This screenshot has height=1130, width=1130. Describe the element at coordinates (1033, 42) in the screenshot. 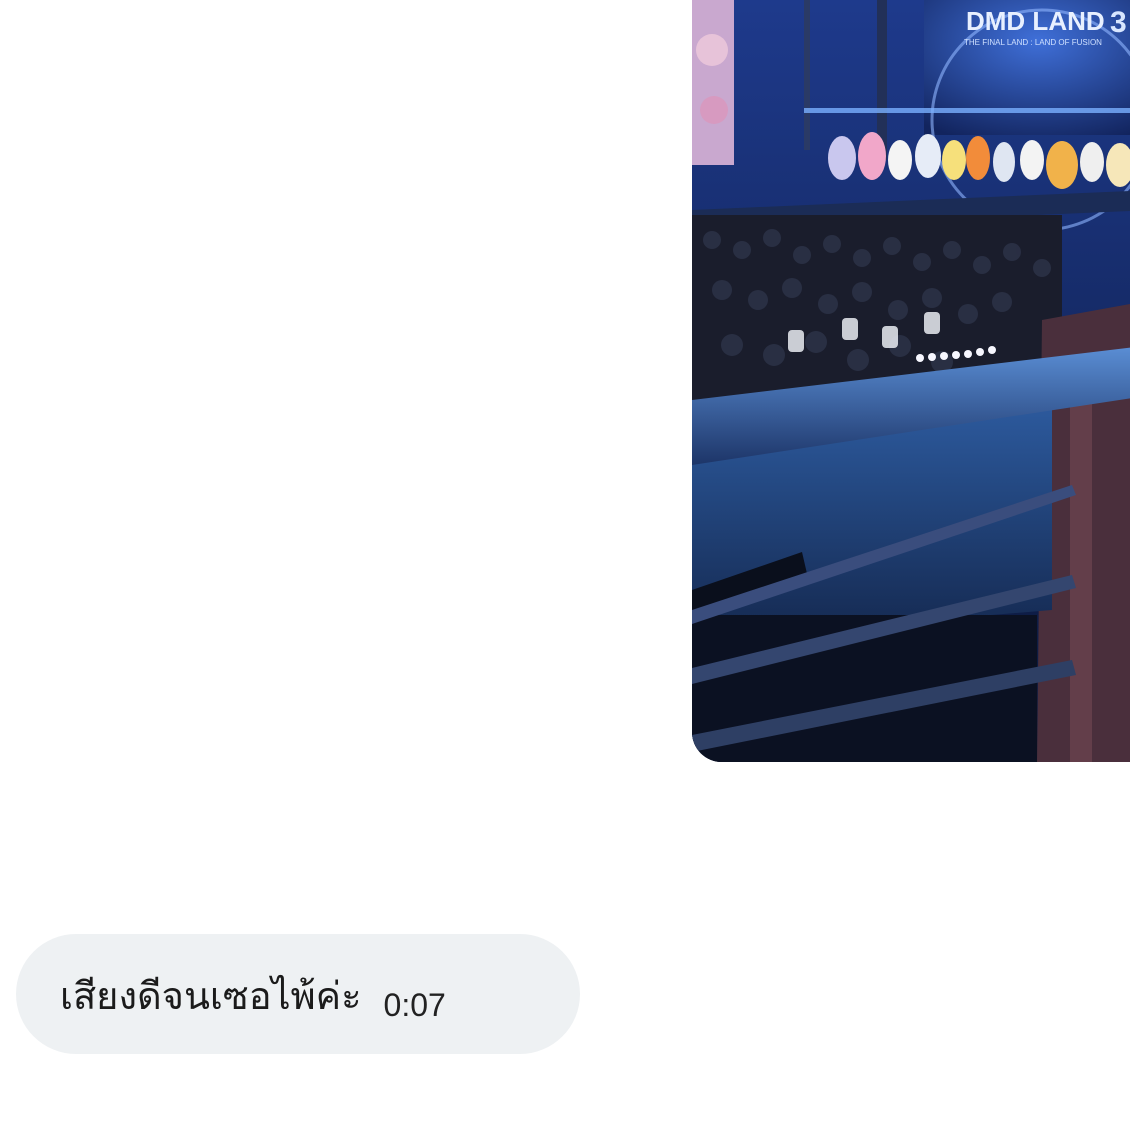

I see `screen-logo-subtitle: THE FINAL LAND : LAND OF FUSION` at that location.